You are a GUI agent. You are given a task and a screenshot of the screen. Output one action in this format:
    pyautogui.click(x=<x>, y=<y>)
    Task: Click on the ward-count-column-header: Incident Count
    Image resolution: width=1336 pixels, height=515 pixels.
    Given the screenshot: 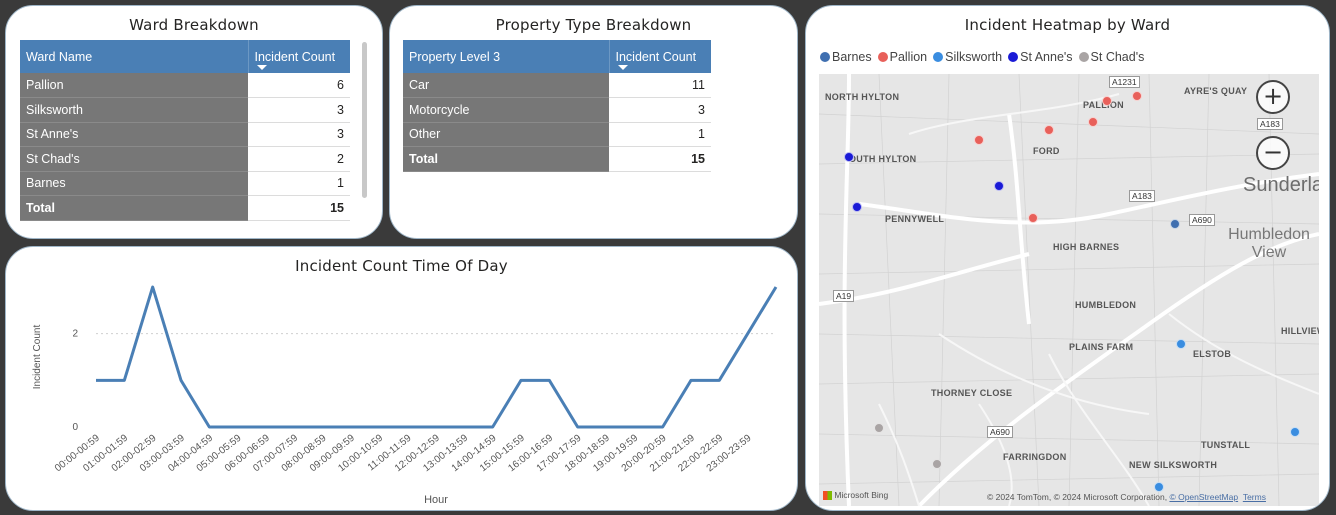 What is the action you would take?
    pyautogui.click(x=298, y=56)
    